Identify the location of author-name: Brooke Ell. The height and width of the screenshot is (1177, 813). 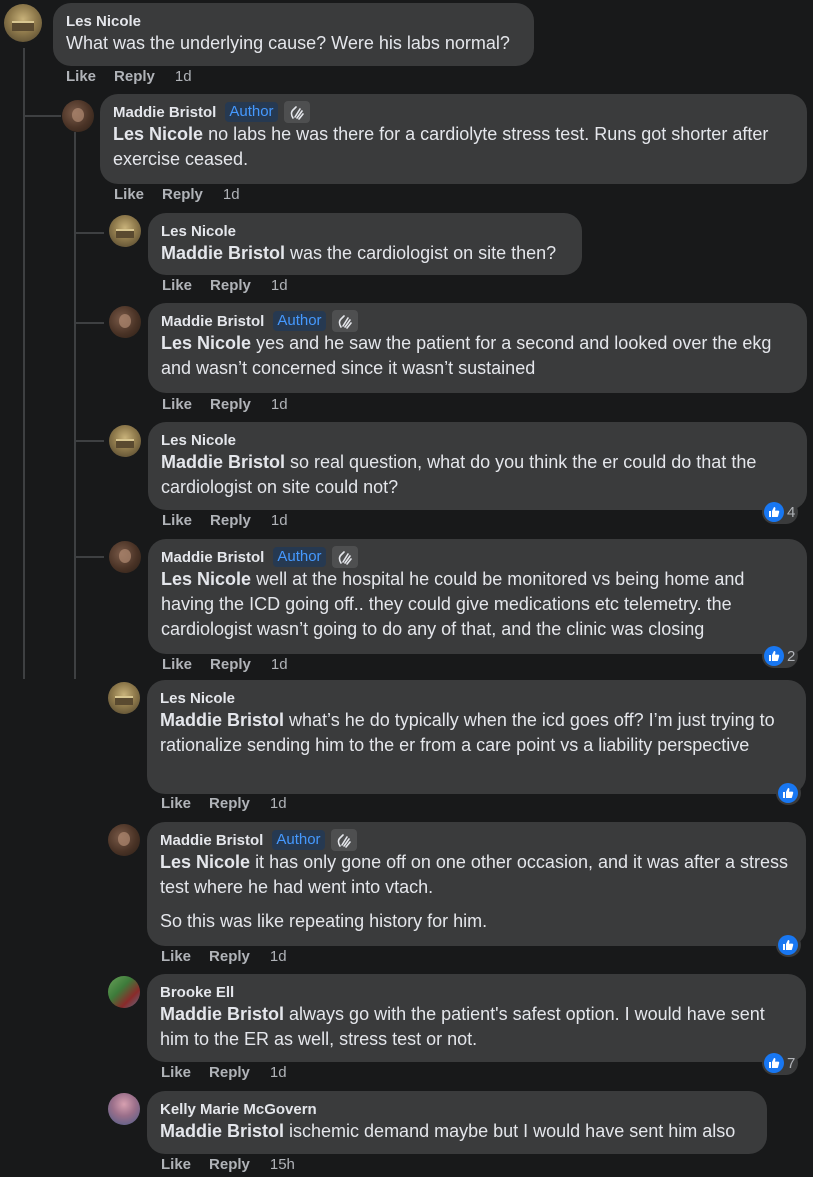
(197, 992).